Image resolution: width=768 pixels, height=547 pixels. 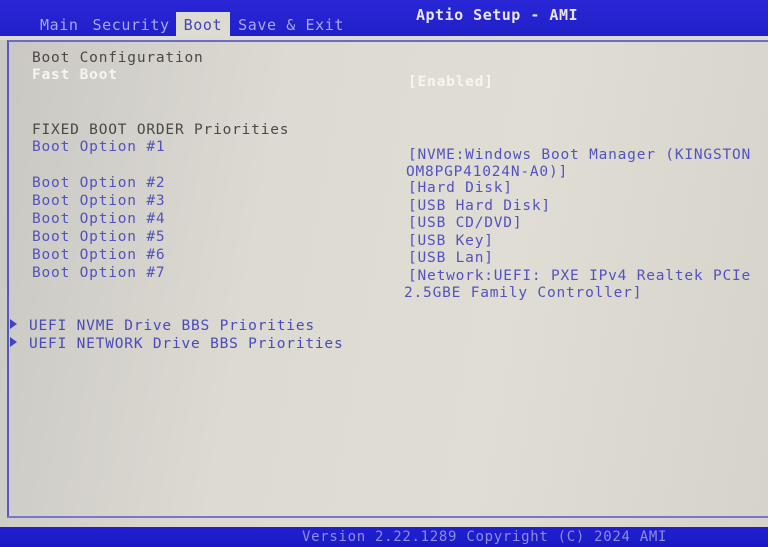 I want to click on submenu-uefi-network-bbs: UEFI NETWORK Drive BBS Priorities, so click(x=176, y=344).